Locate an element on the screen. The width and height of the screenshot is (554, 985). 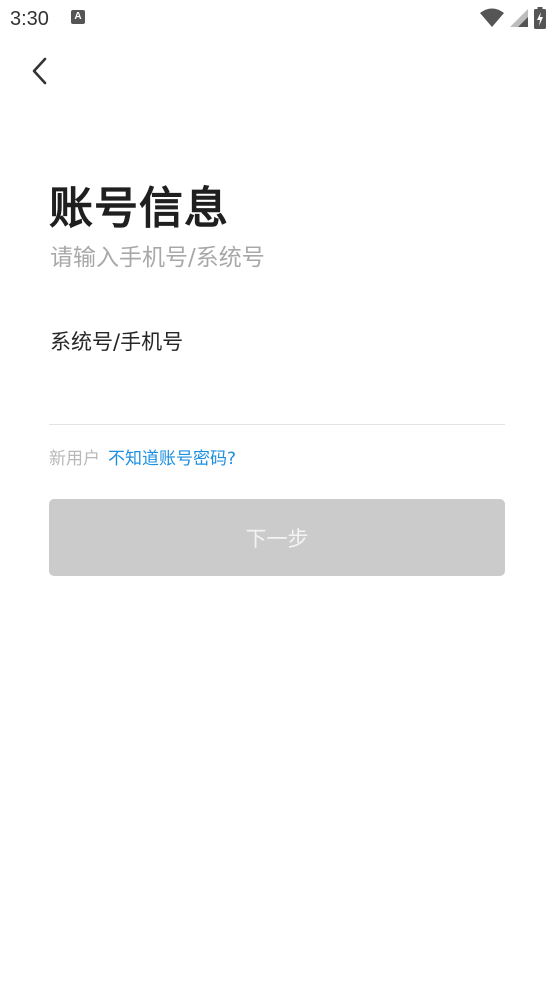
account-field-label: 系统号/手机号 is located at coordinates (117, 342).